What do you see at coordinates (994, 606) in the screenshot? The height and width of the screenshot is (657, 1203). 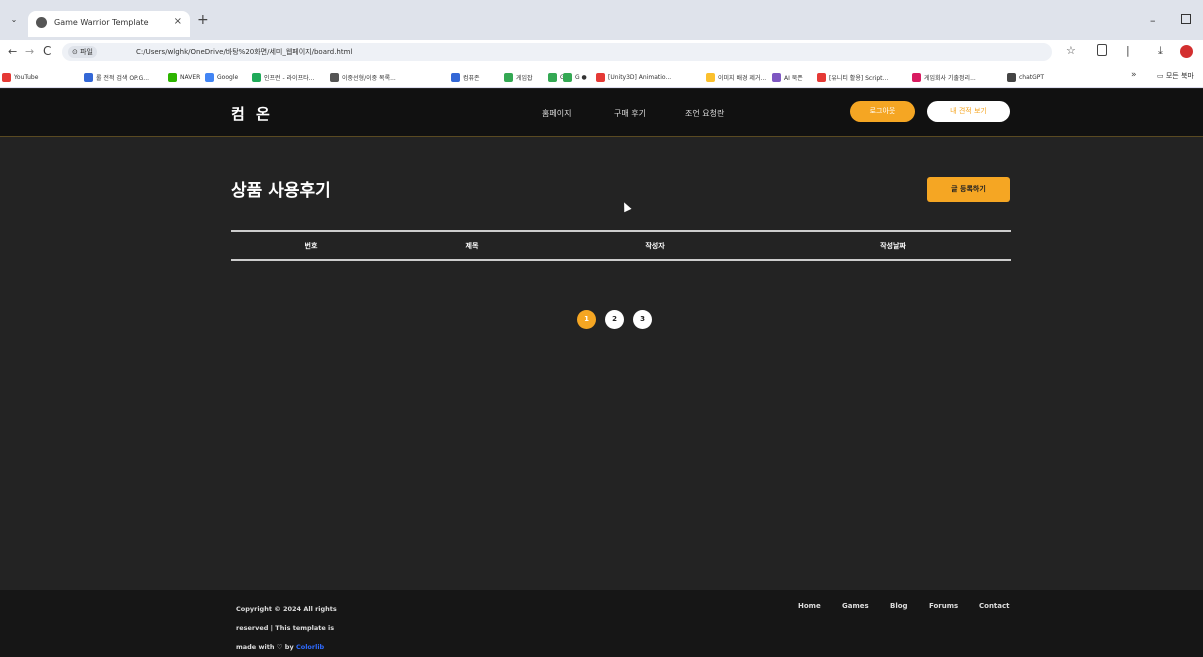 I see `footer-contact-link: Contact` at bounding box center [994, 606].